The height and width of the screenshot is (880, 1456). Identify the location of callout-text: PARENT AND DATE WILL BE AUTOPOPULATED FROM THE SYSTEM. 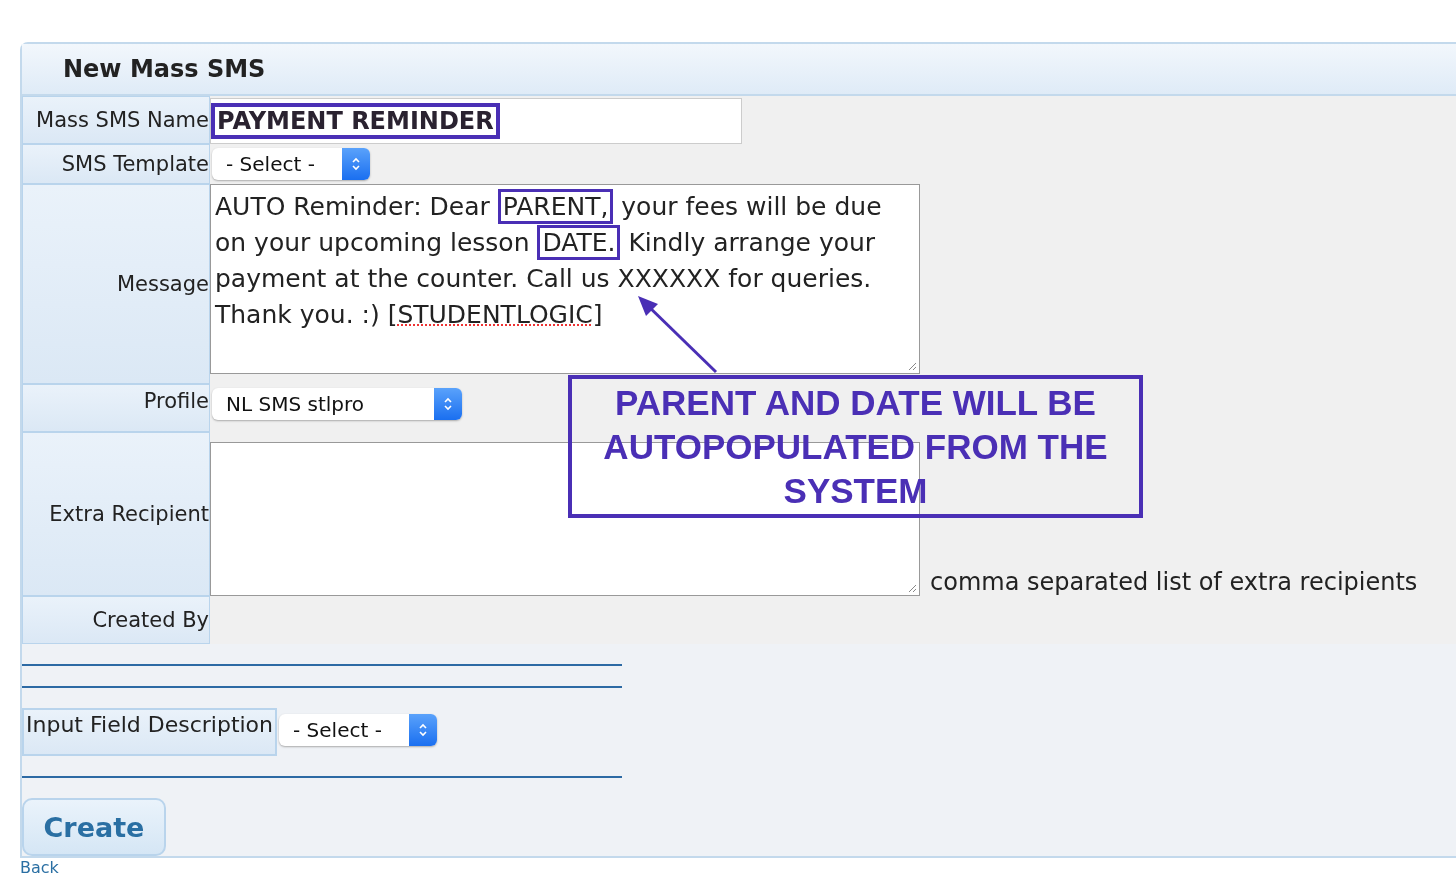
(855, 446).